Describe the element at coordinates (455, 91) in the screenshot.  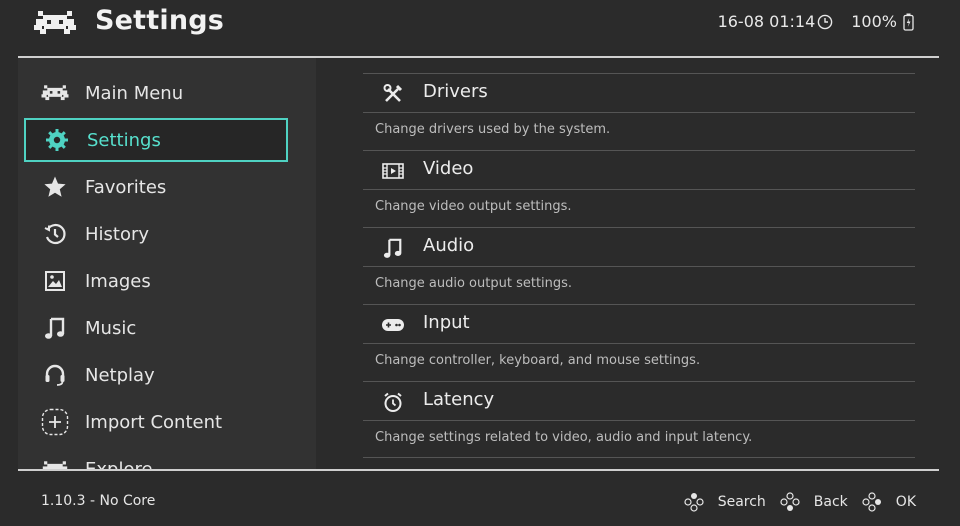
I see `setting-label: Drivers` at that location.